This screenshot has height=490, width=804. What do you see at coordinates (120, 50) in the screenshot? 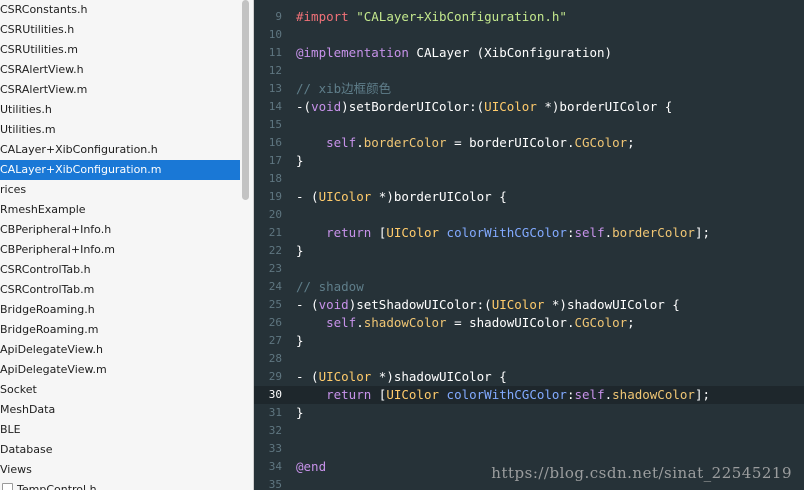
I see `file-list-item: CSRUtilities.m` at bounding box center [120, 50].